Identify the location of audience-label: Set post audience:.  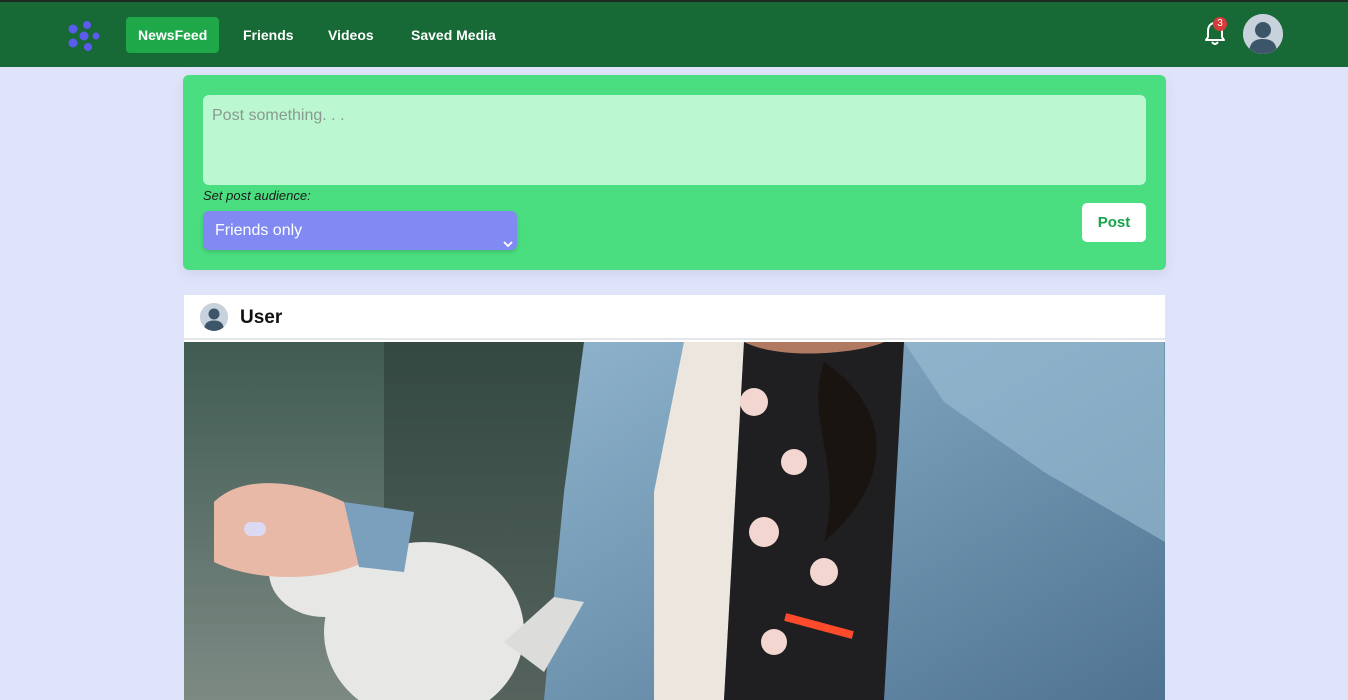
(257, 195).